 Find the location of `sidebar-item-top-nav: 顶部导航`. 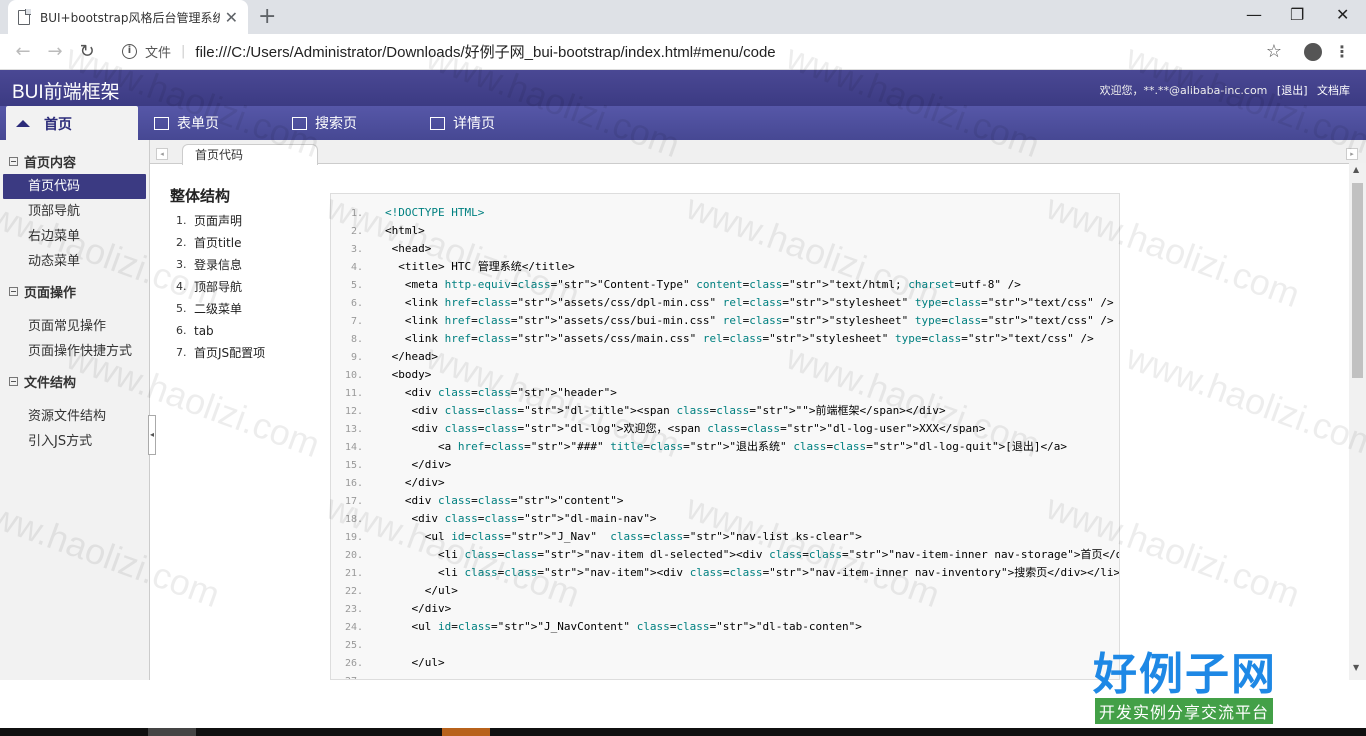

sidebar-item-top-nav: 顶部导航 is located at coordinates (74, 211).